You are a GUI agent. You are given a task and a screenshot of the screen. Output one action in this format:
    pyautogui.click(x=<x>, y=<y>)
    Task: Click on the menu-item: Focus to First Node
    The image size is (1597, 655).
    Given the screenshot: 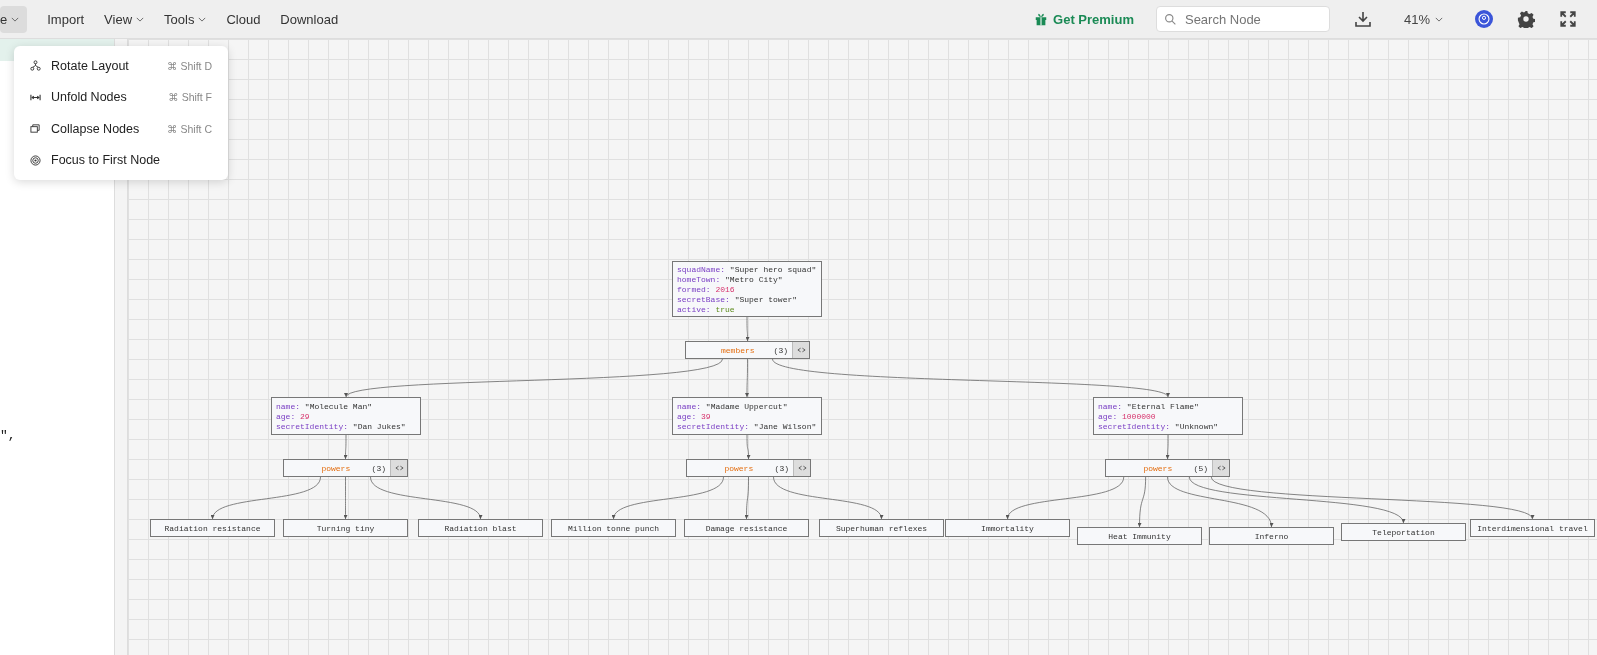 What is the action you would take?
    pyautogui.click(x=121, y=160)
    